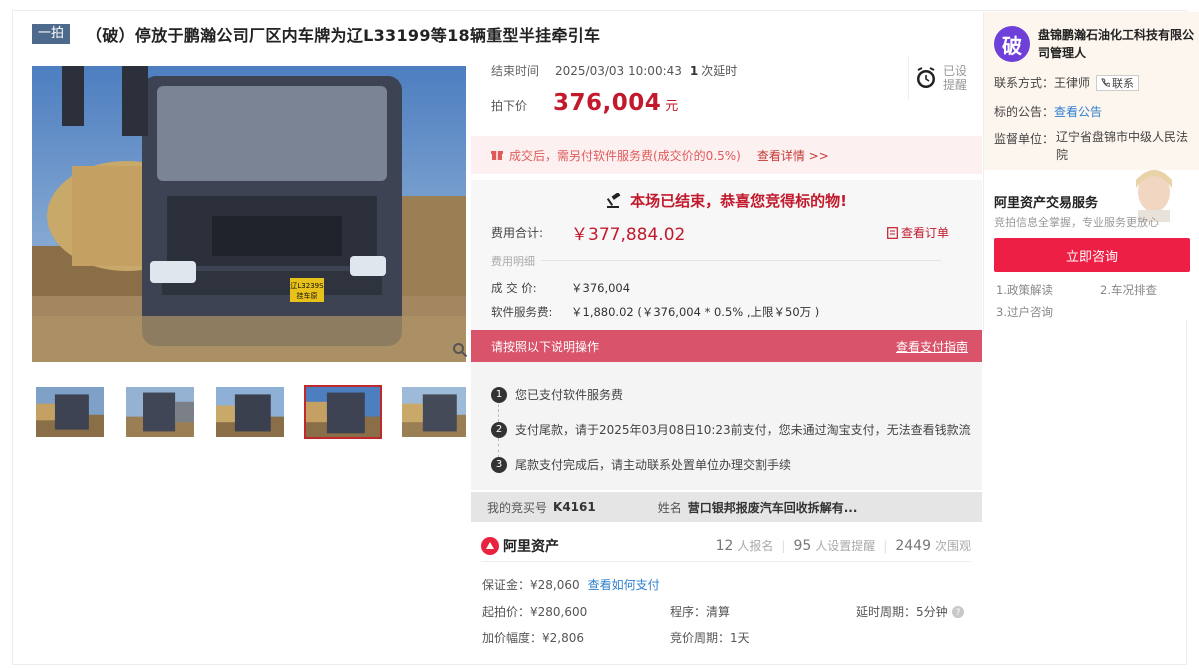 Image resolution: width=1199 pixels, height=670 pixels. I want to click on ali-asset-logo: 阿里资产, so click(520, 546).